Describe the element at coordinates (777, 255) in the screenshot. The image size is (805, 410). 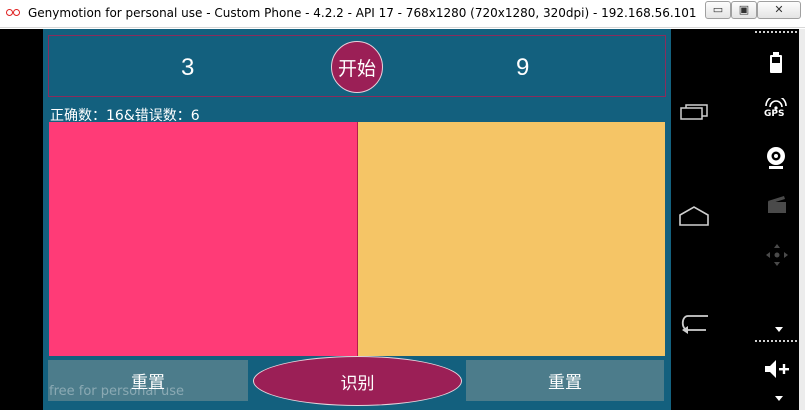
I see `dpad-icon` at that location.